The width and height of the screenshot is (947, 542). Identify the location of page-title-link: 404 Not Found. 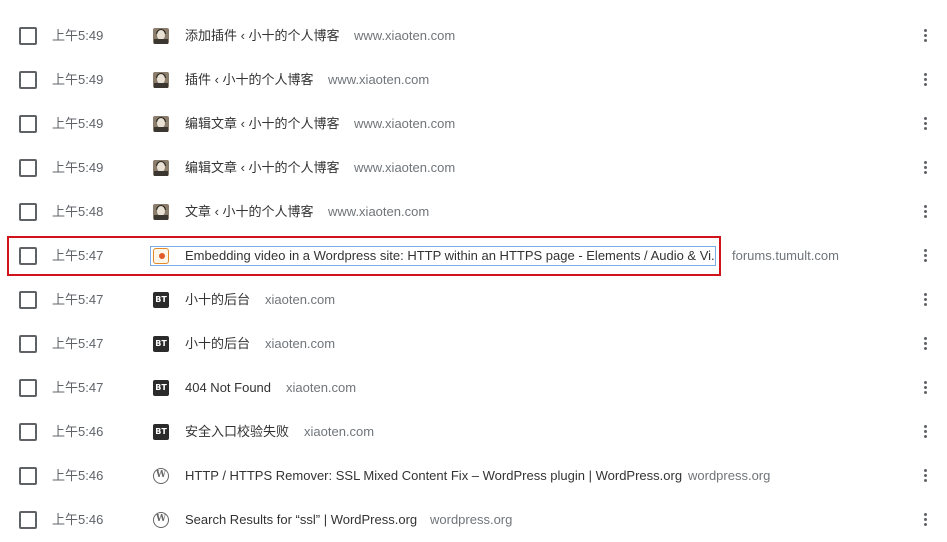
(228, 388).